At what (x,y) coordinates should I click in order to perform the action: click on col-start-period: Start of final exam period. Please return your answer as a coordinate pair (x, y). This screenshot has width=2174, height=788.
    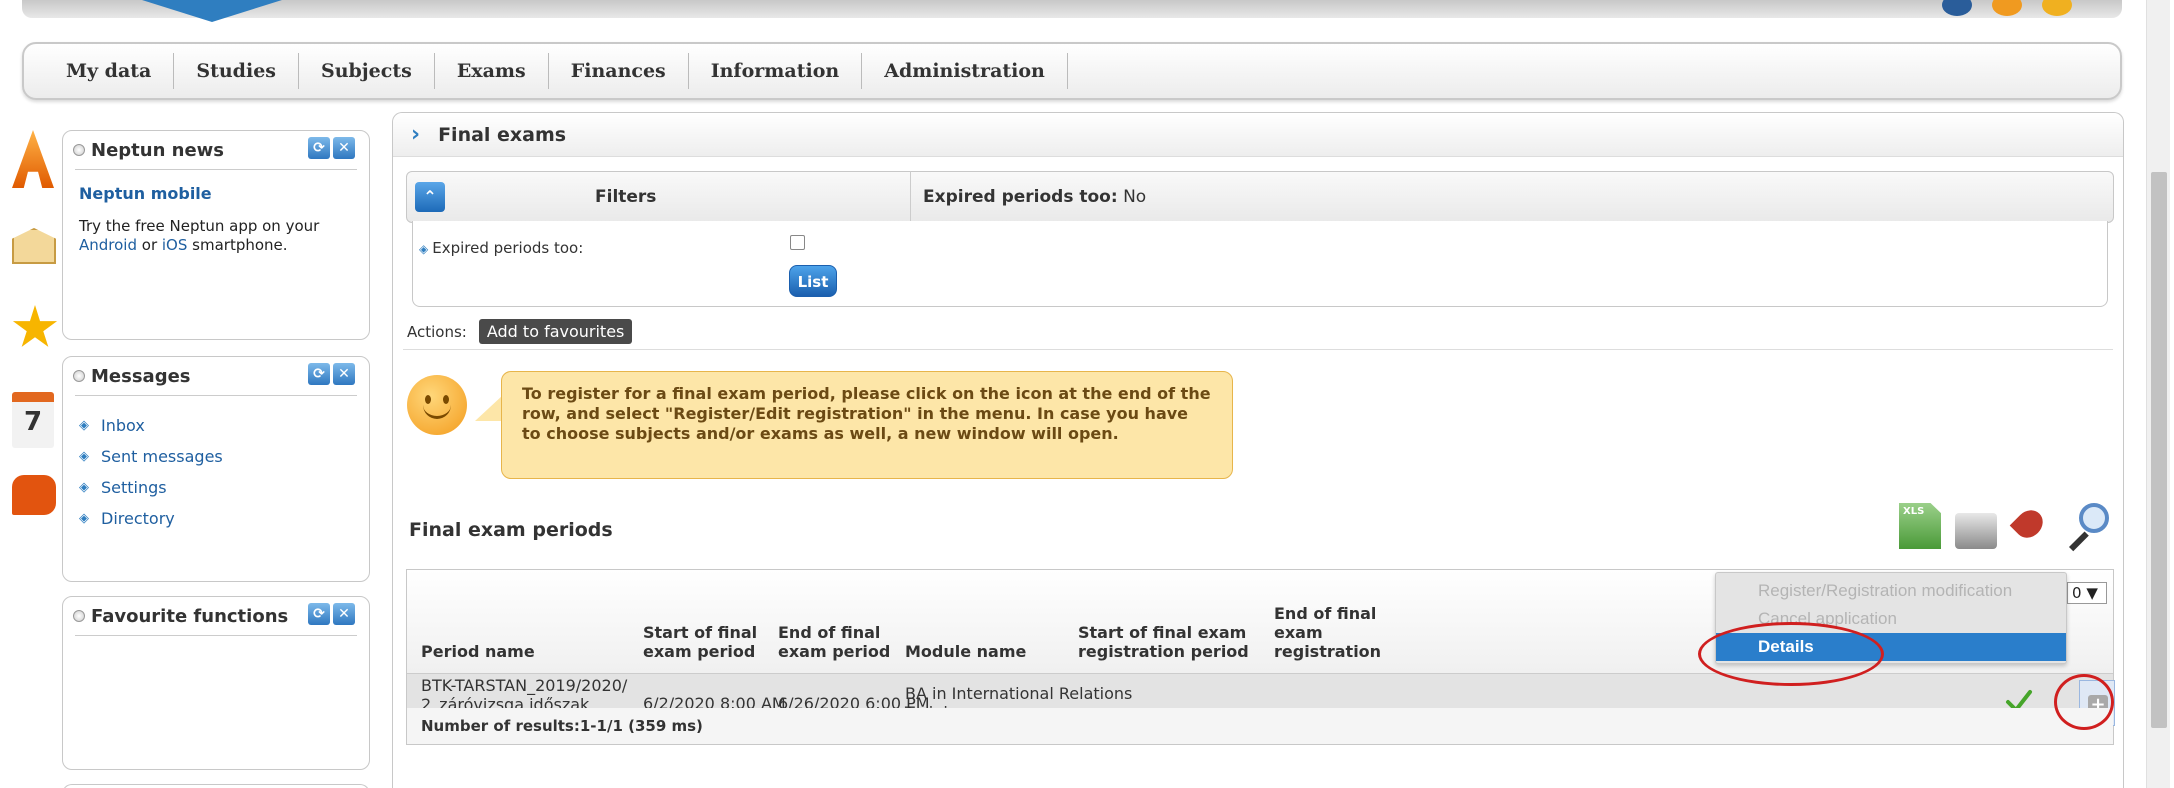
    Looking at the image, I should click on (707, 642).